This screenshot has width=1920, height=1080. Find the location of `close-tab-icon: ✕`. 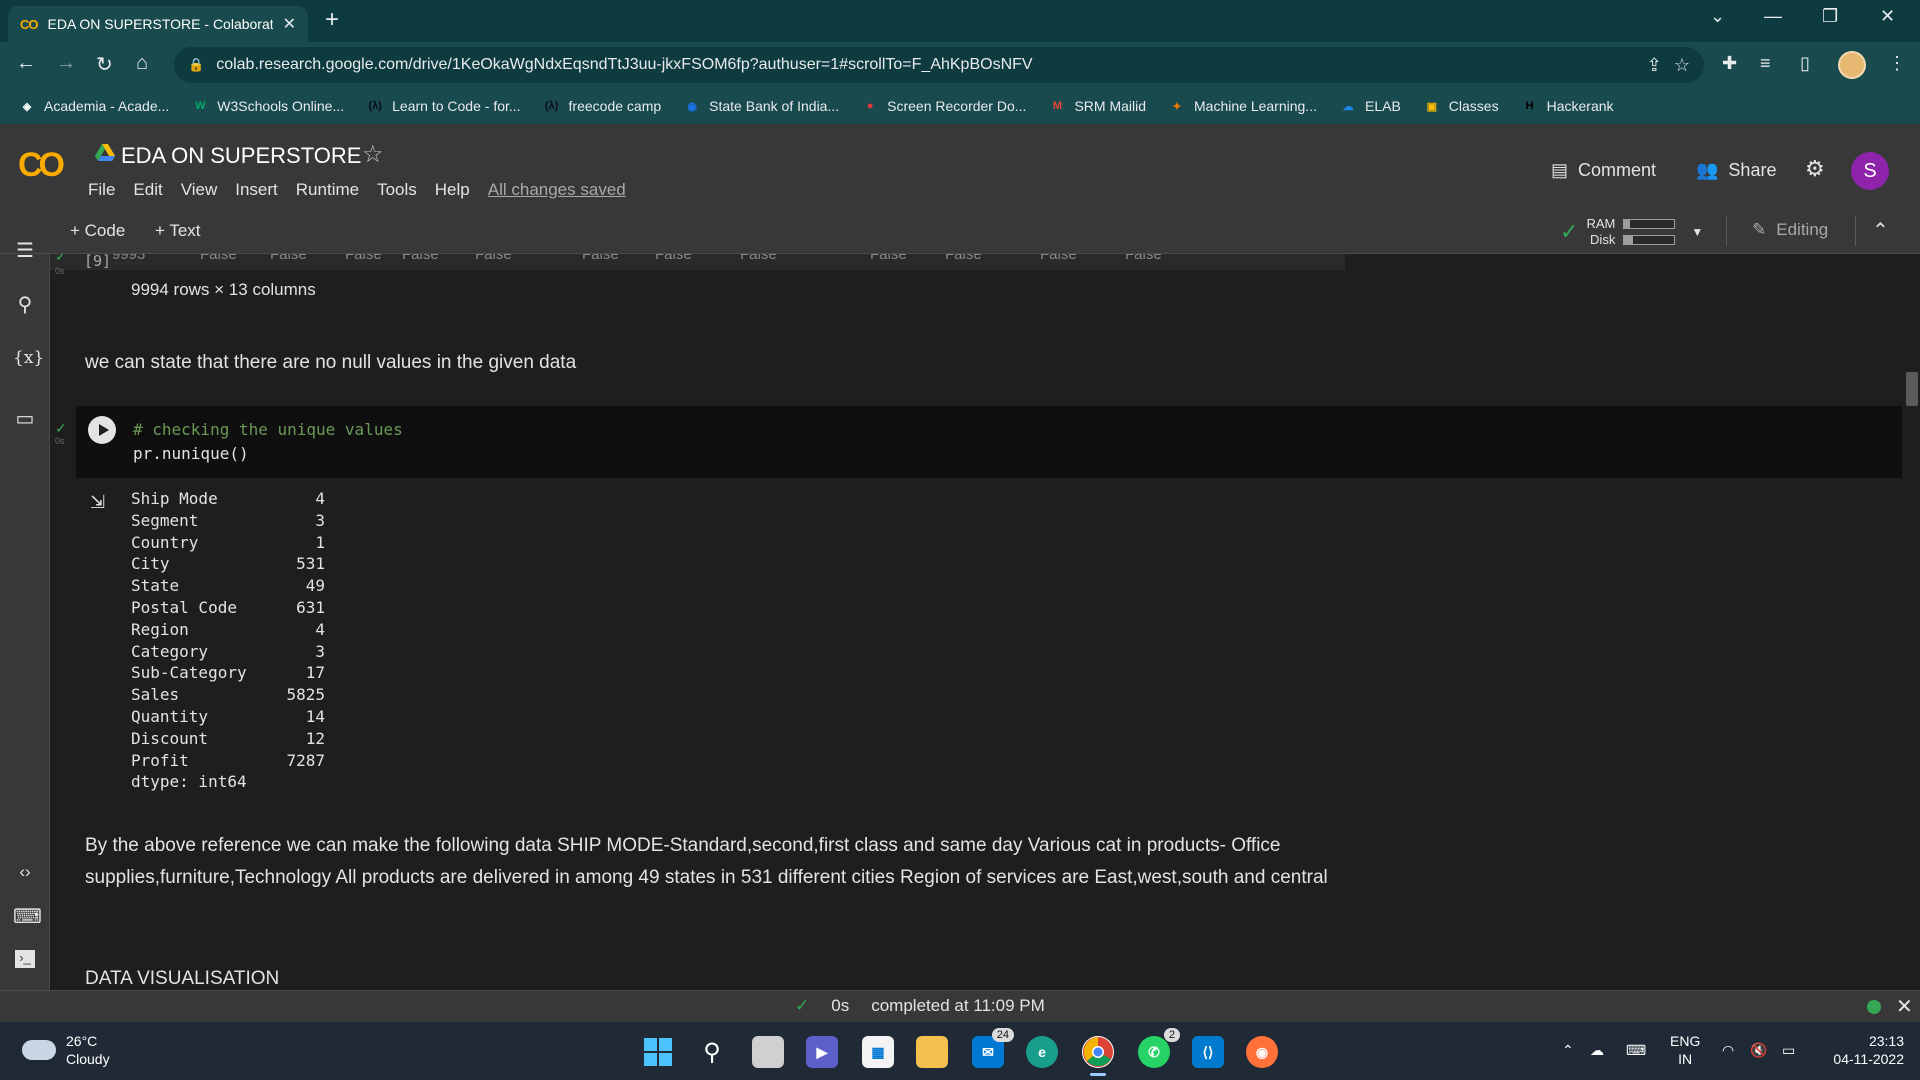

close-tab-icon: ✕ is located at coordinates (289, 24).